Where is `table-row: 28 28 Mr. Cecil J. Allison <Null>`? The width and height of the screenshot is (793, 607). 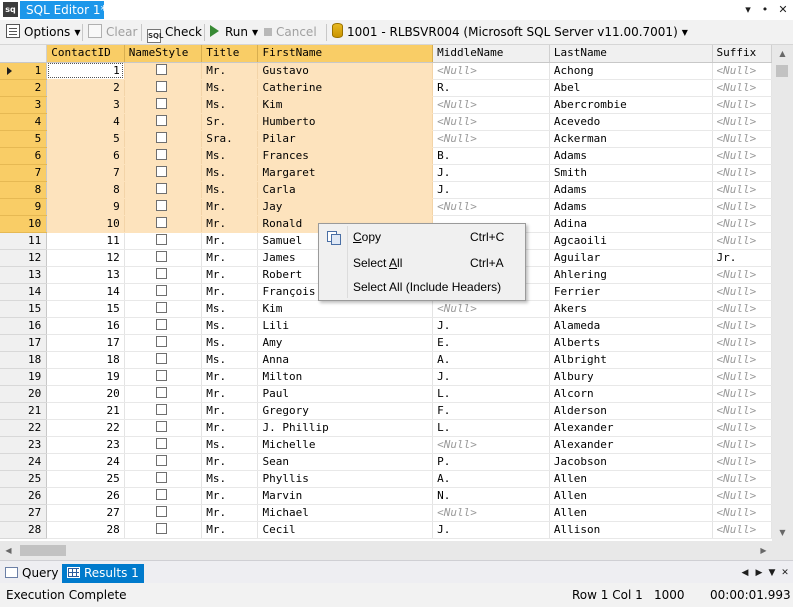
table-row: 28 28 Mr. Cecil J. Allison <Null> is located at coordinates (386, 530).